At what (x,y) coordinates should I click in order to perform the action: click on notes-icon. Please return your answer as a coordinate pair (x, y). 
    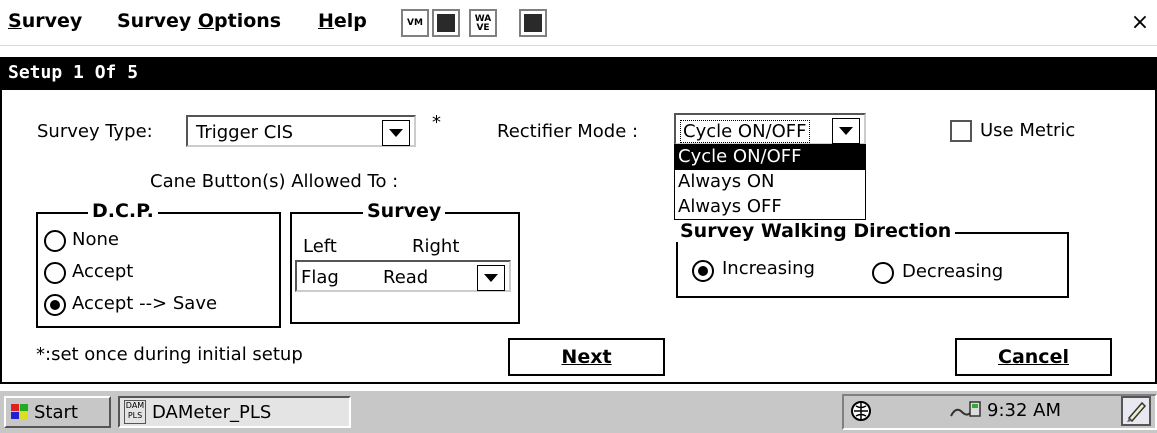
    Looking at the image, I should click on (1136, 411).